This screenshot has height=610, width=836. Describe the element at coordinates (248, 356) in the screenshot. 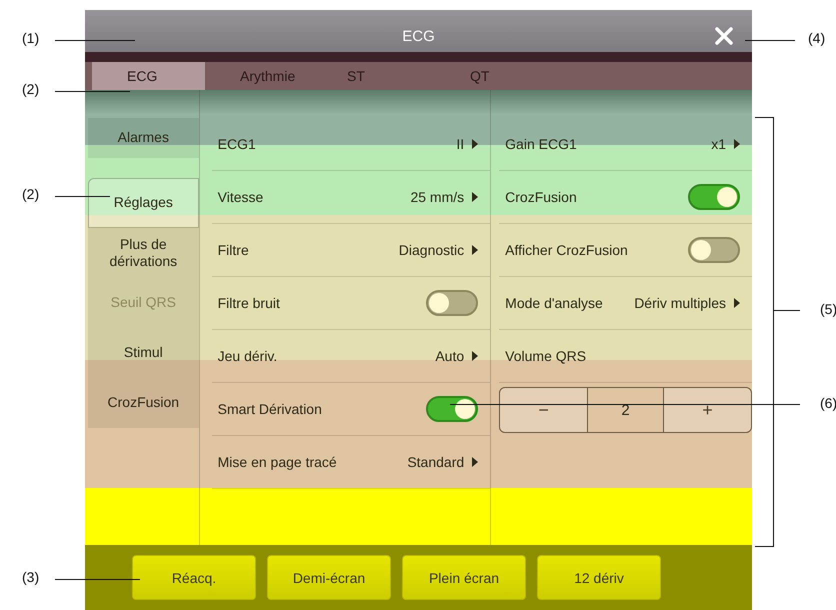

I see `setting-label: Jeu dériv.` at that location.